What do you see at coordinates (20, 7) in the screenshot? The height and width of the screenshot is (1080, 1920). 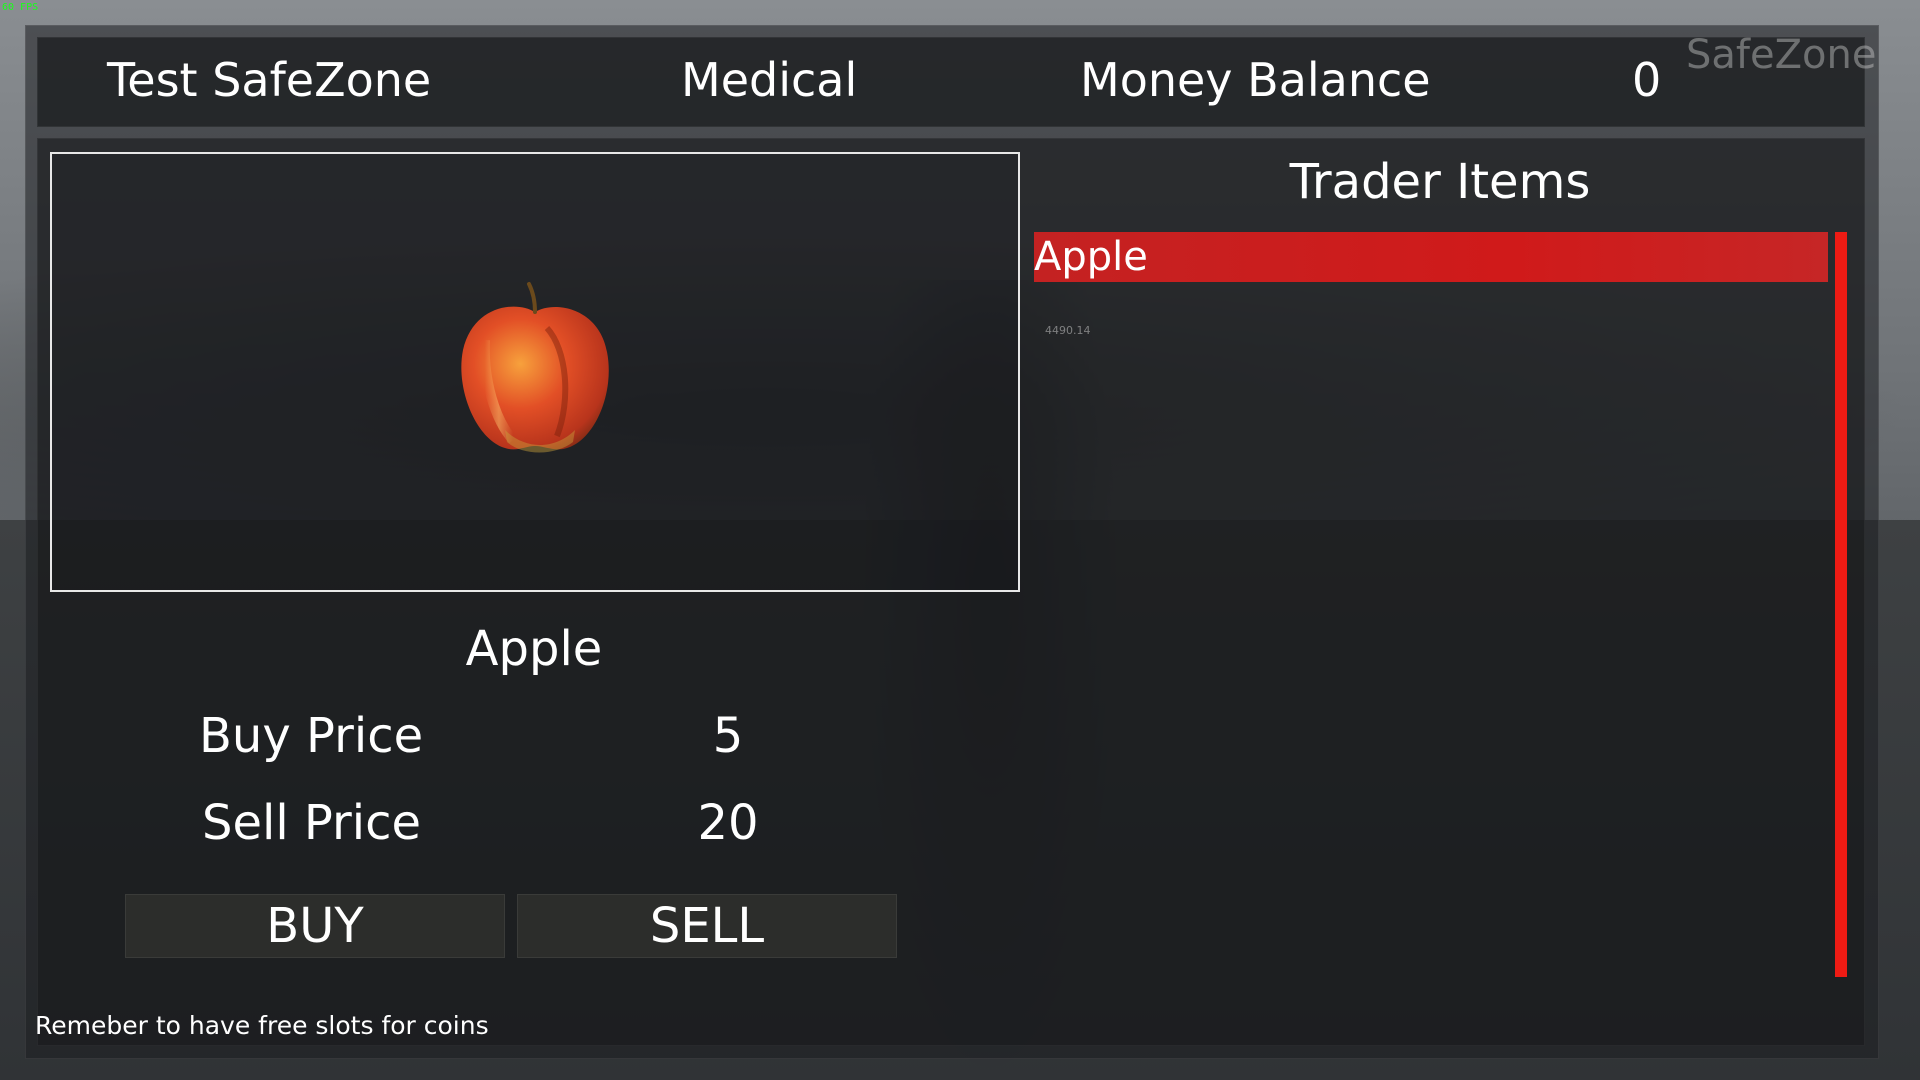 I see `fps-counter: 60 FPS` at bounding box center [20, 7].